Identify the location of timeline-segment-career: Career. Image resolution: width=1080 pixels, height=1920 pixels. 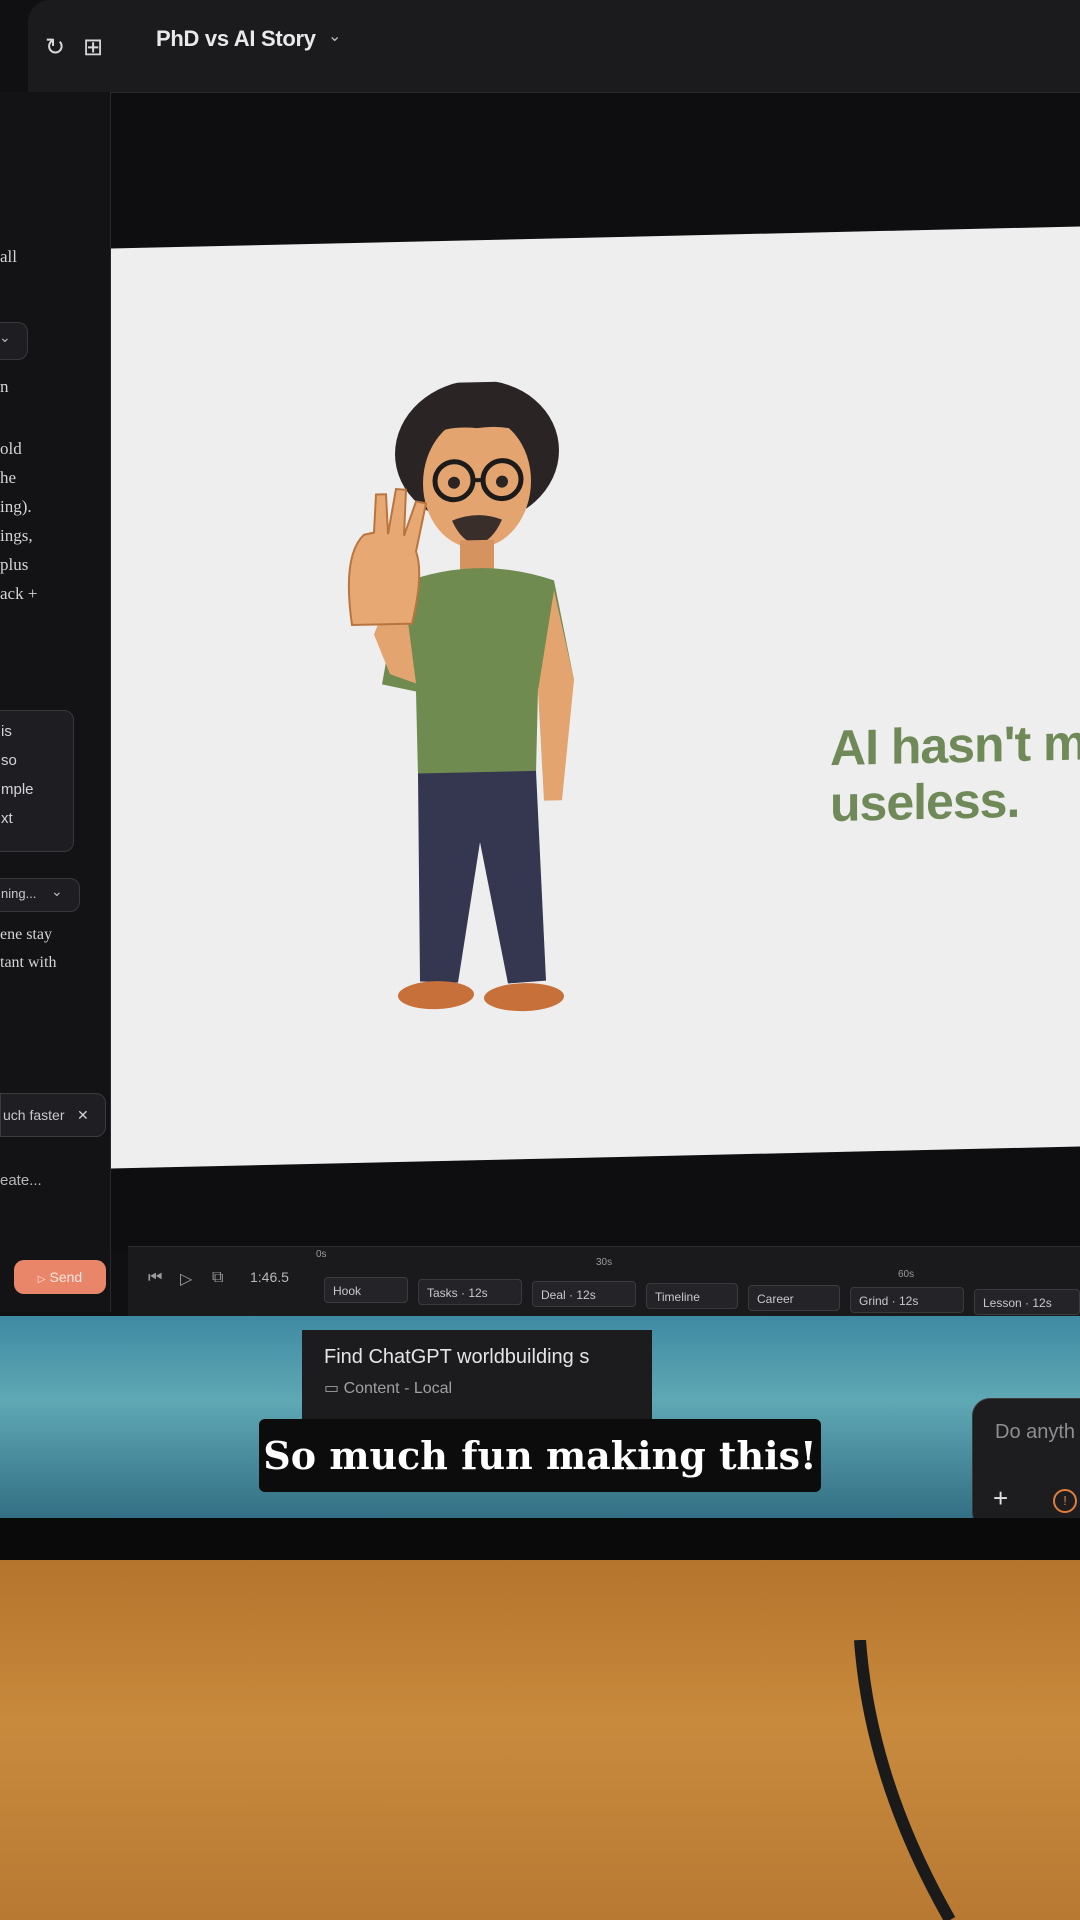
(794, 1298).